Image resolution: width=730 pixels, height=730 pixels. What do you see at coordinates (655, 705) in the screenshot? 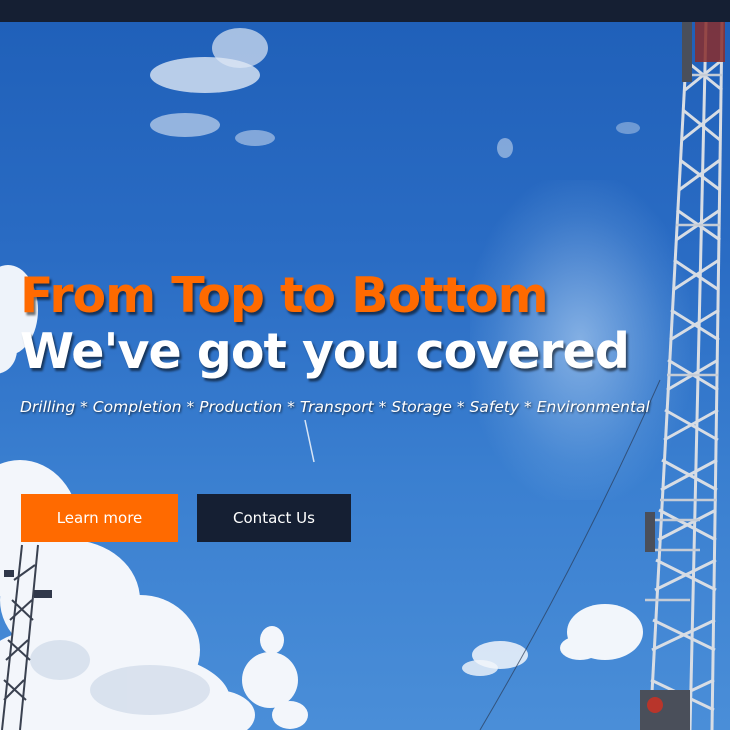
I see `rig-beacon` at bounding box center [655, 705].